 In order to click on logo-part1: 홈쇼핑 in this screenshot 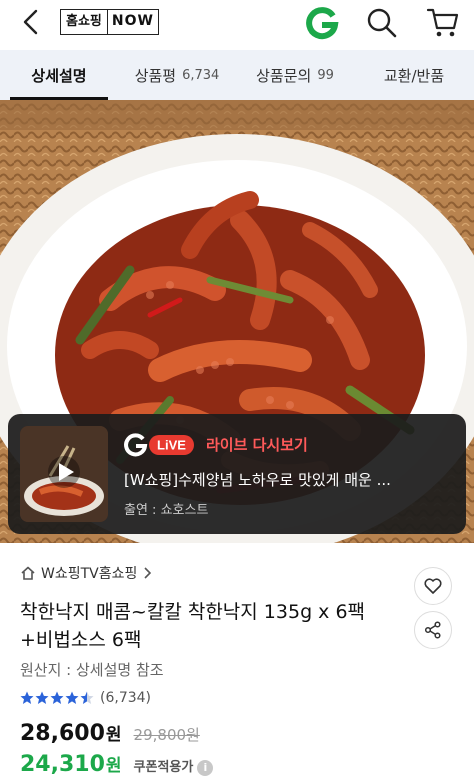, I will do `click(84, 22)`.